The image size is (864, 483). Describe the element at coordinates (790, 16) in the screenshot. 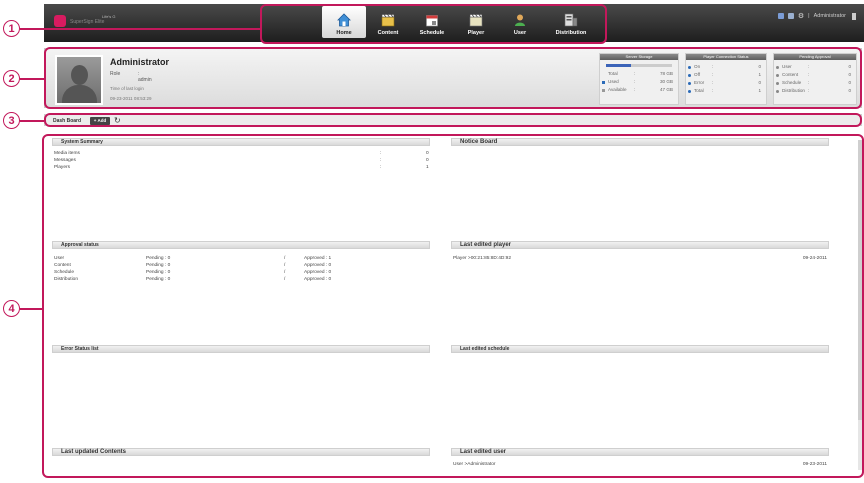

I see `message-icon` at that location.